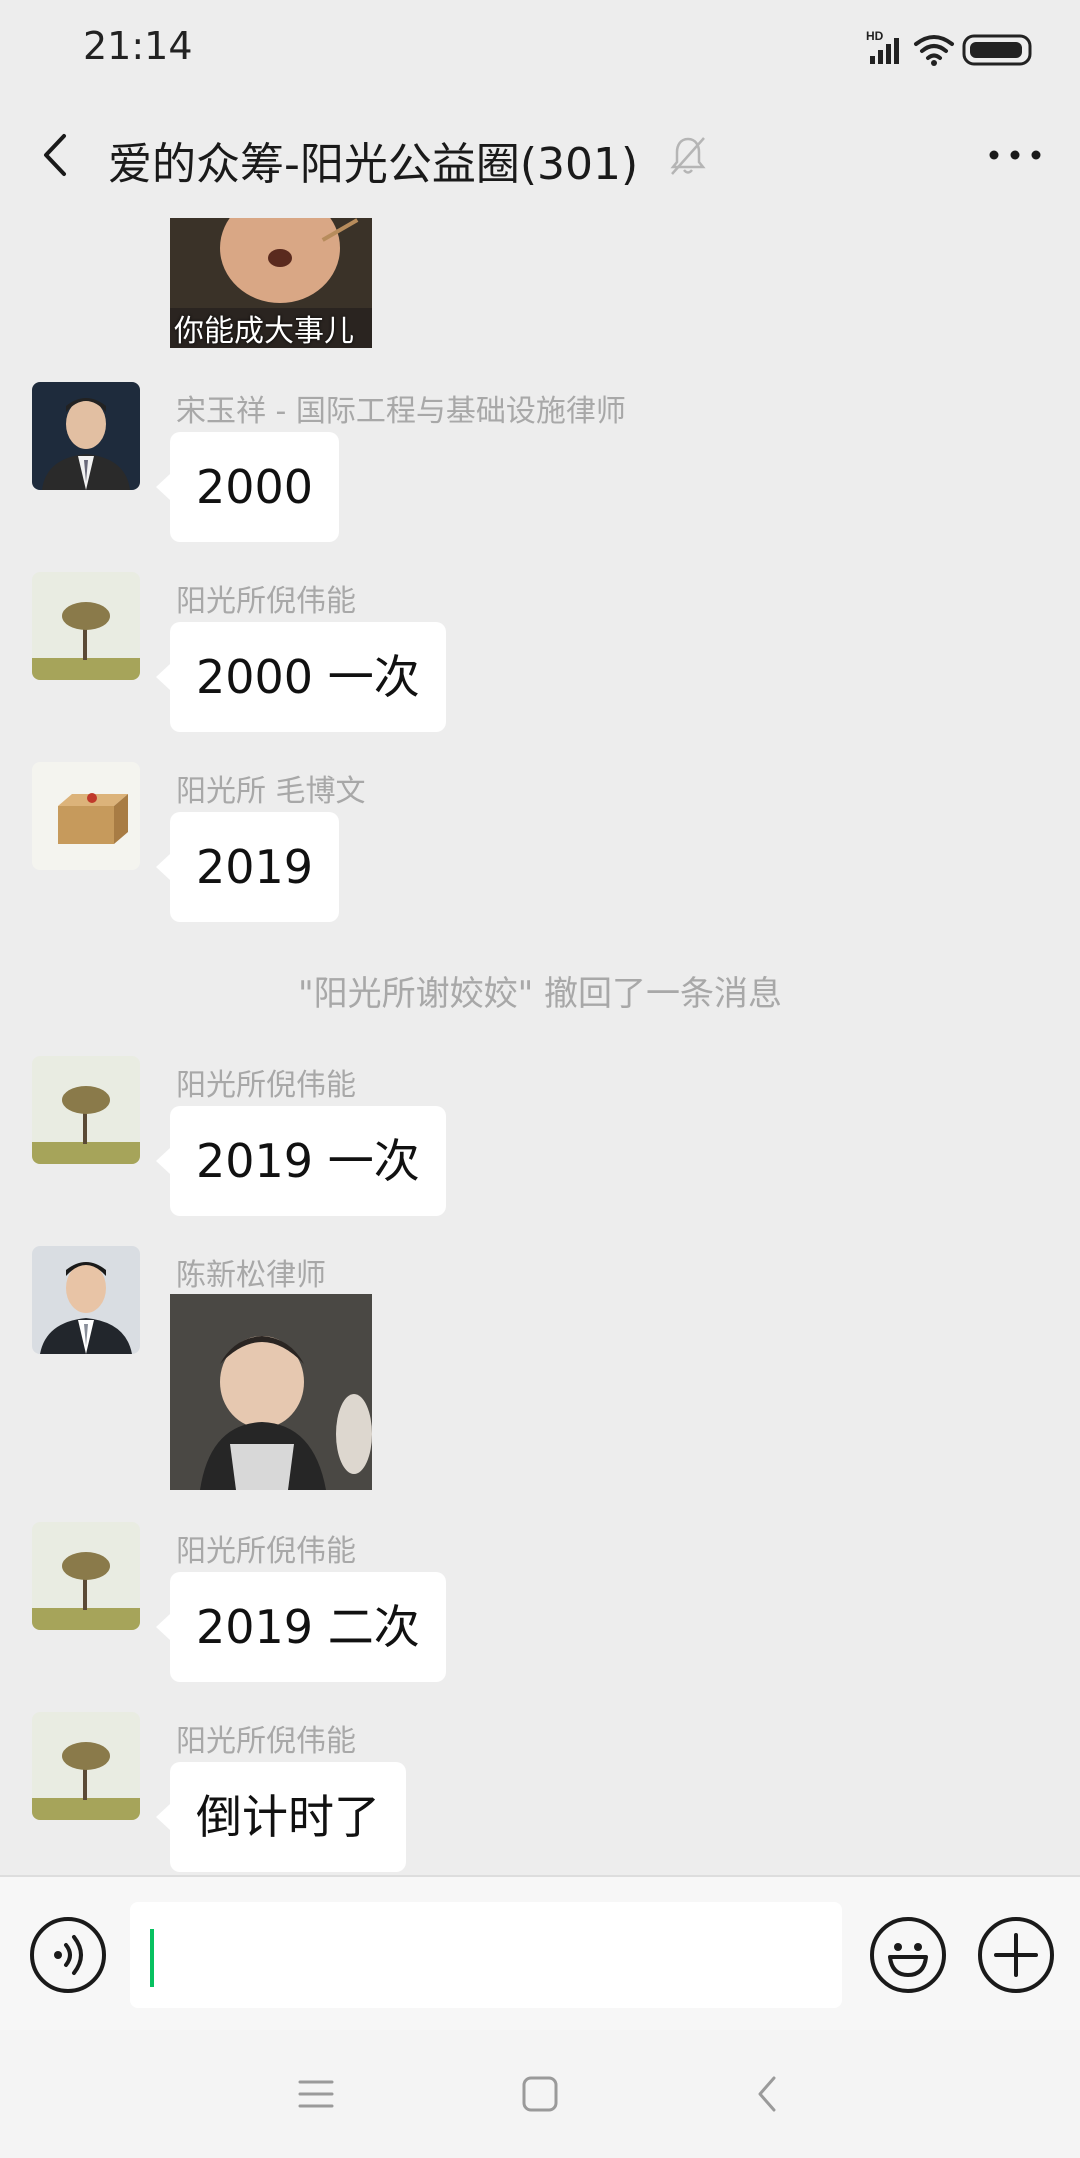  I want to click on message-bubble: 倒计时了, so click(281, 1817).